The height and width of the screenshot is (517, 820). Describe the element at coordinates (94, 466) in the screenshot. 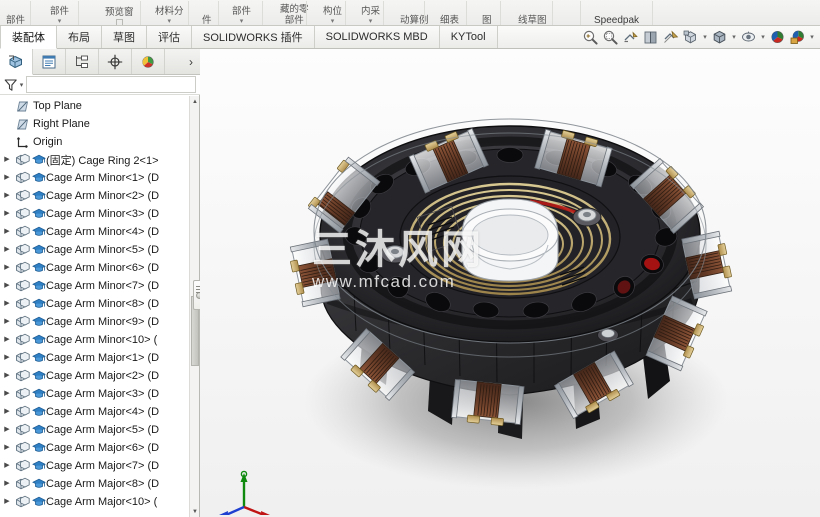

I see `tree-item: ▶ Cage Arm Major<7> (D` at that location.